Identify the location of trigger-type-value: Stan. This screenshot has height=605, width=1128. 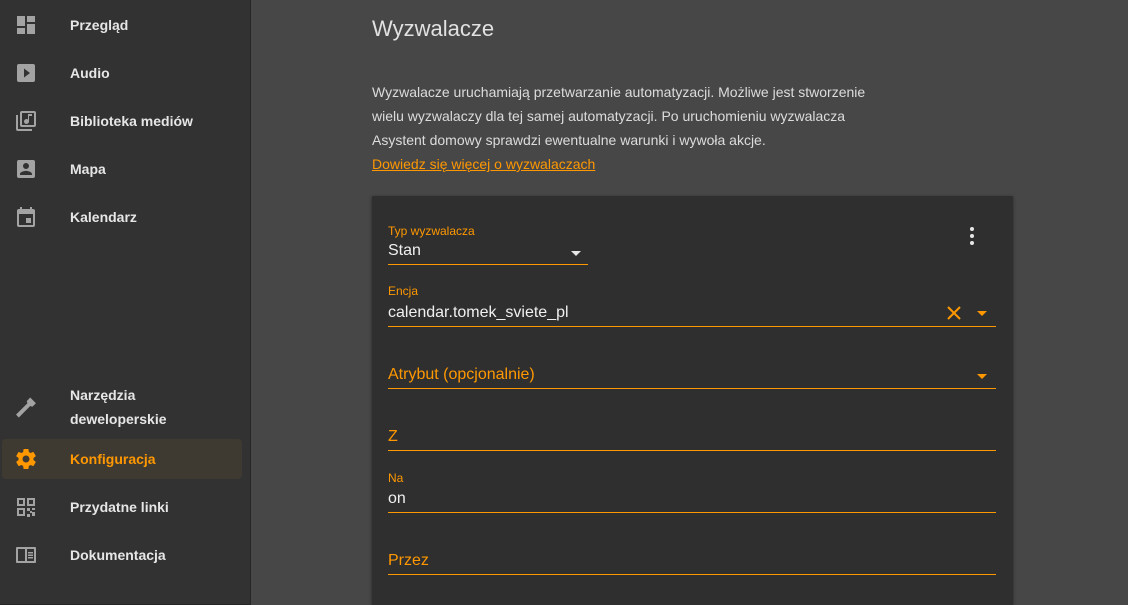
(404, 250).